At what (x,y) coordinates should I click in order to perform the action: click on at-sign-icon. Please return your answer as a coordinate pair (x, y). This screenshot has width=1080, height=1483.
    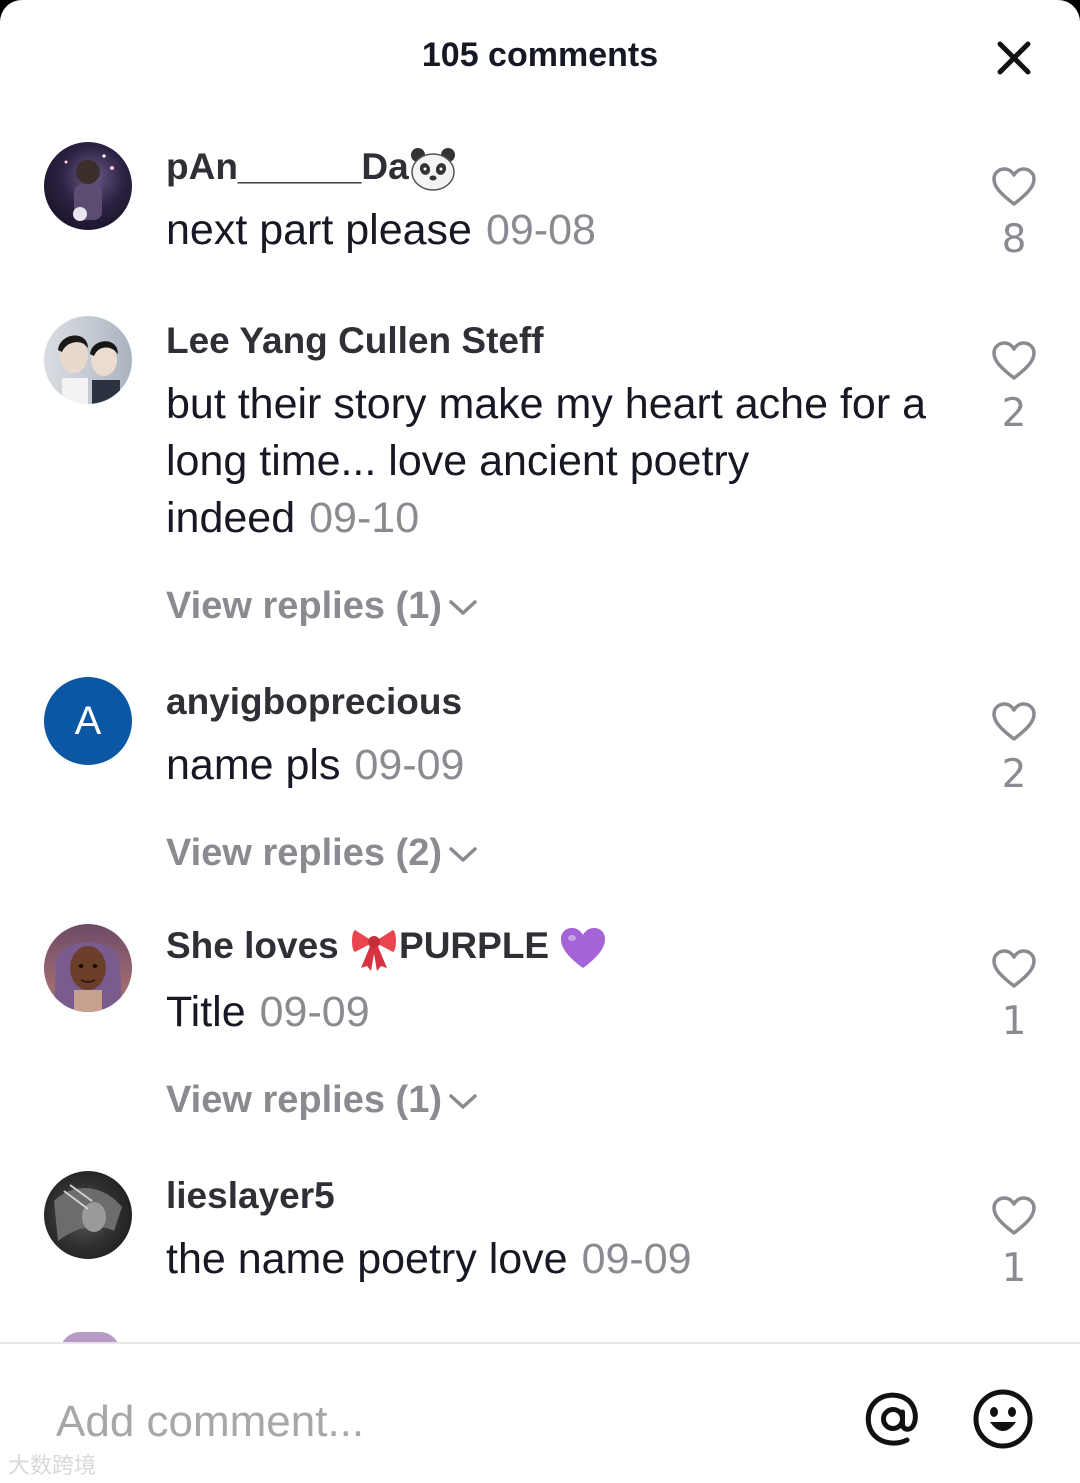
    Looking at the image, I should click on (891, 1419).